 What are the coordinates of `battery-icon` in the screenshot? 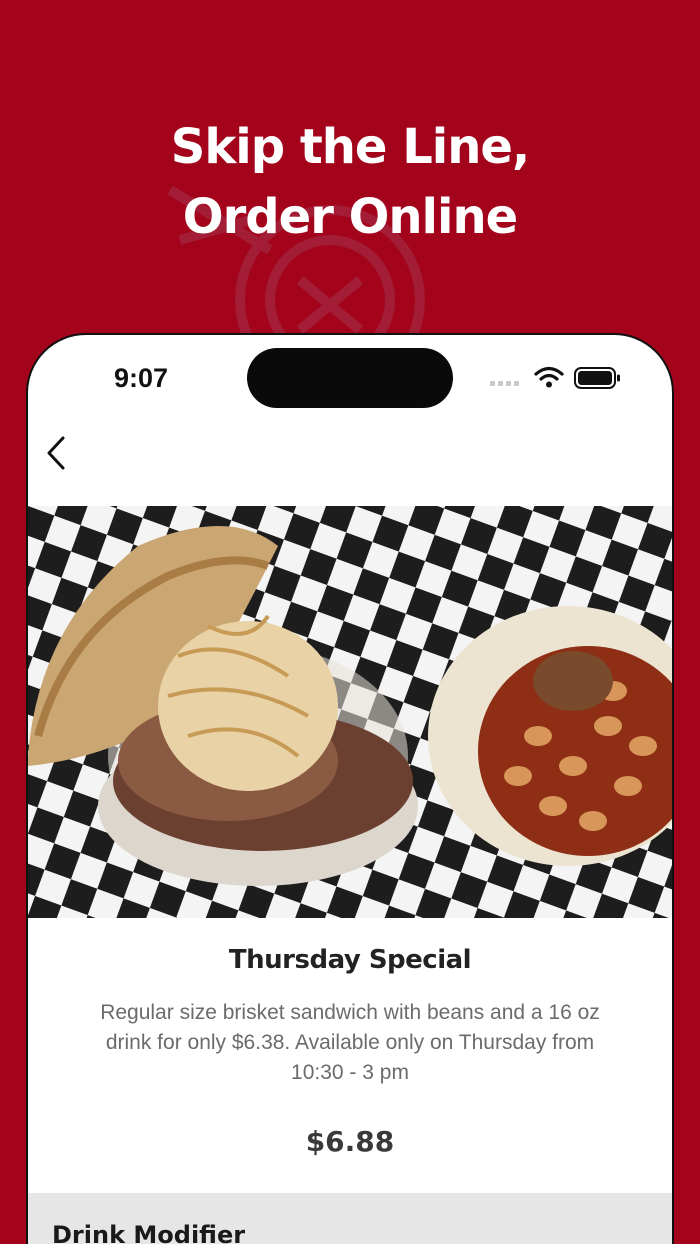 It's located at (597, 378).